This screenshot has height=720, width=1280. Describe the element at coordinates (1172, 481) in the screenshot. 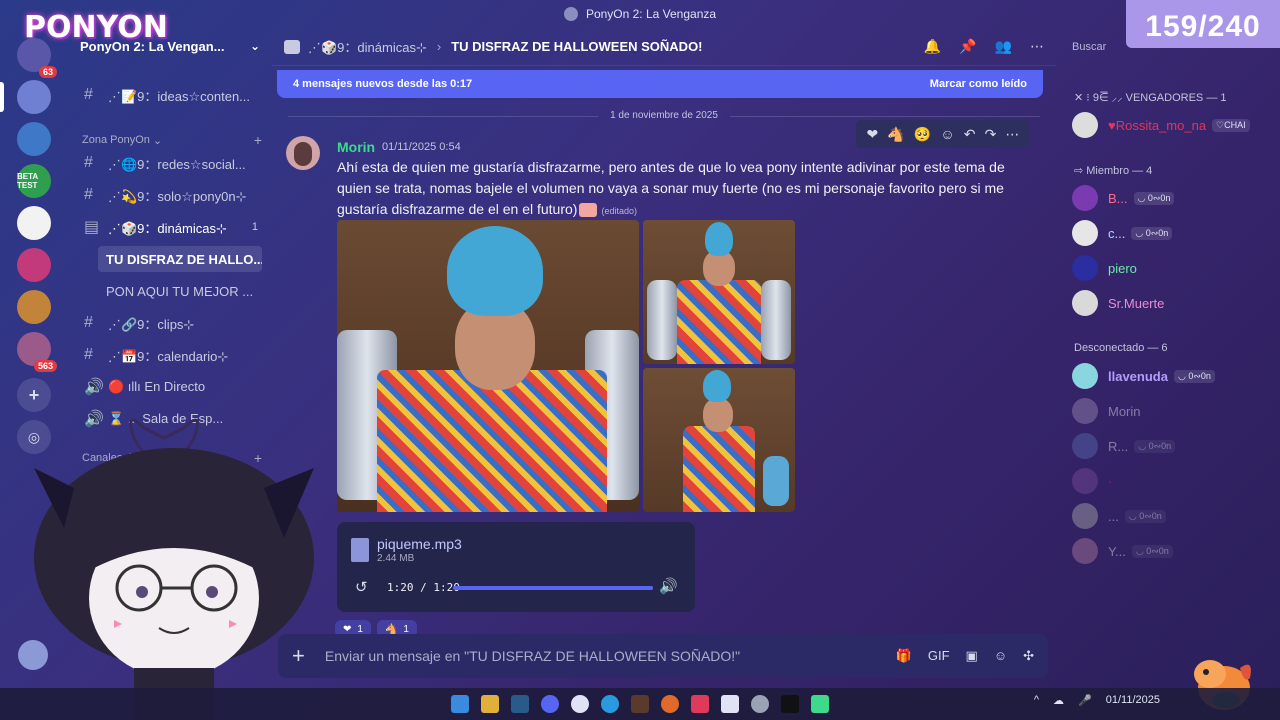

I see `member-item: ·` at that location.